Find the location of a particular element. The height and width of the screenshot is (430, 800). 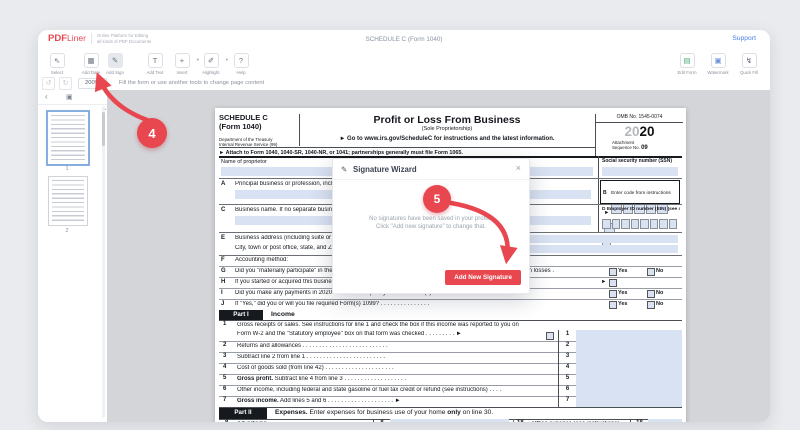

line-8-amount is located at coordinates (449, 420).